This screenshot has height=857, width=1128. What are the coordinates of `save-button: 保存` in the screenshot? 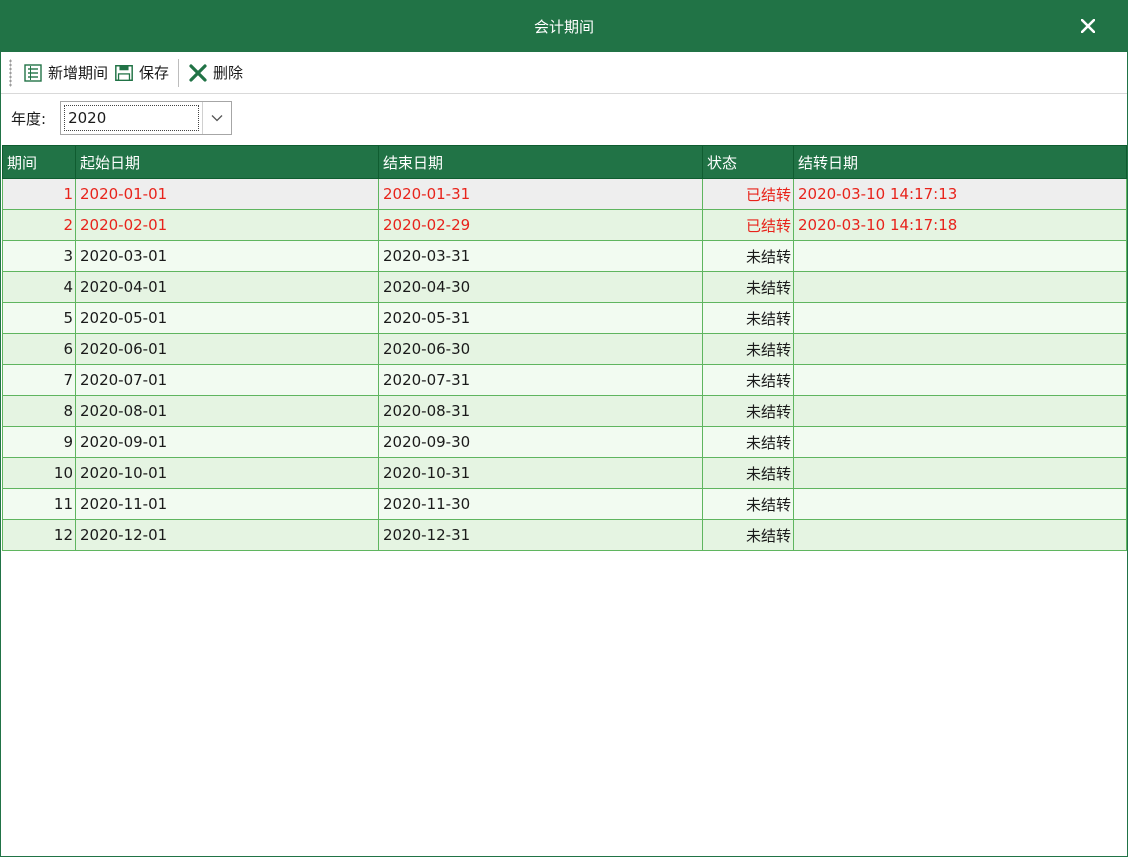 It's located at (141, 73).